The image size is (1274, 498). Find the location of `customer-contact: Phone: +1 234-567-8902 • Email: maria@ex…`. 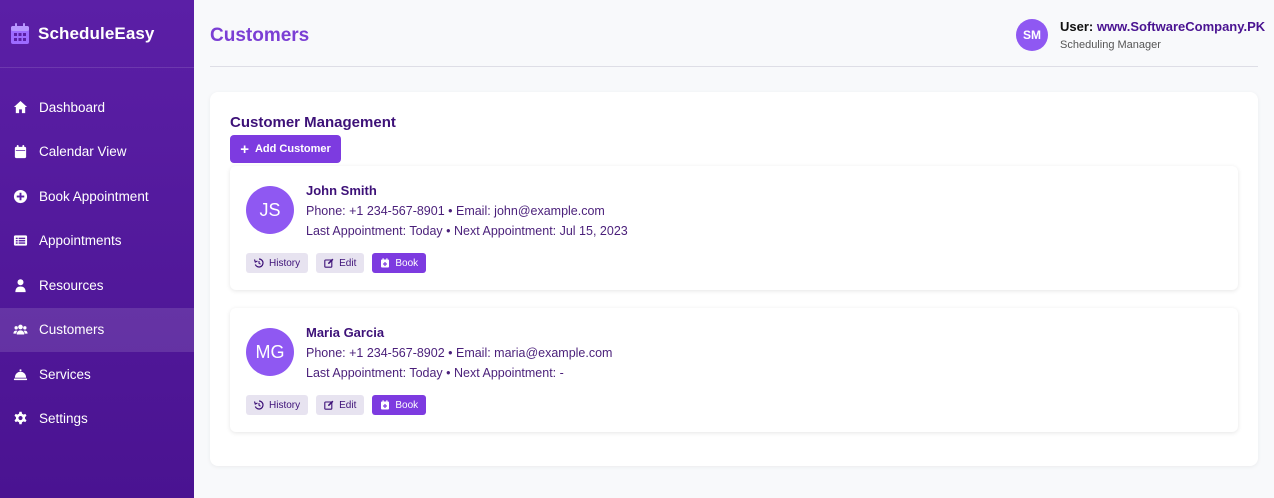

customer-contact: Phone: +1 234-567-8902 • Email: maria@ex… is located at coordinates (459, 353).